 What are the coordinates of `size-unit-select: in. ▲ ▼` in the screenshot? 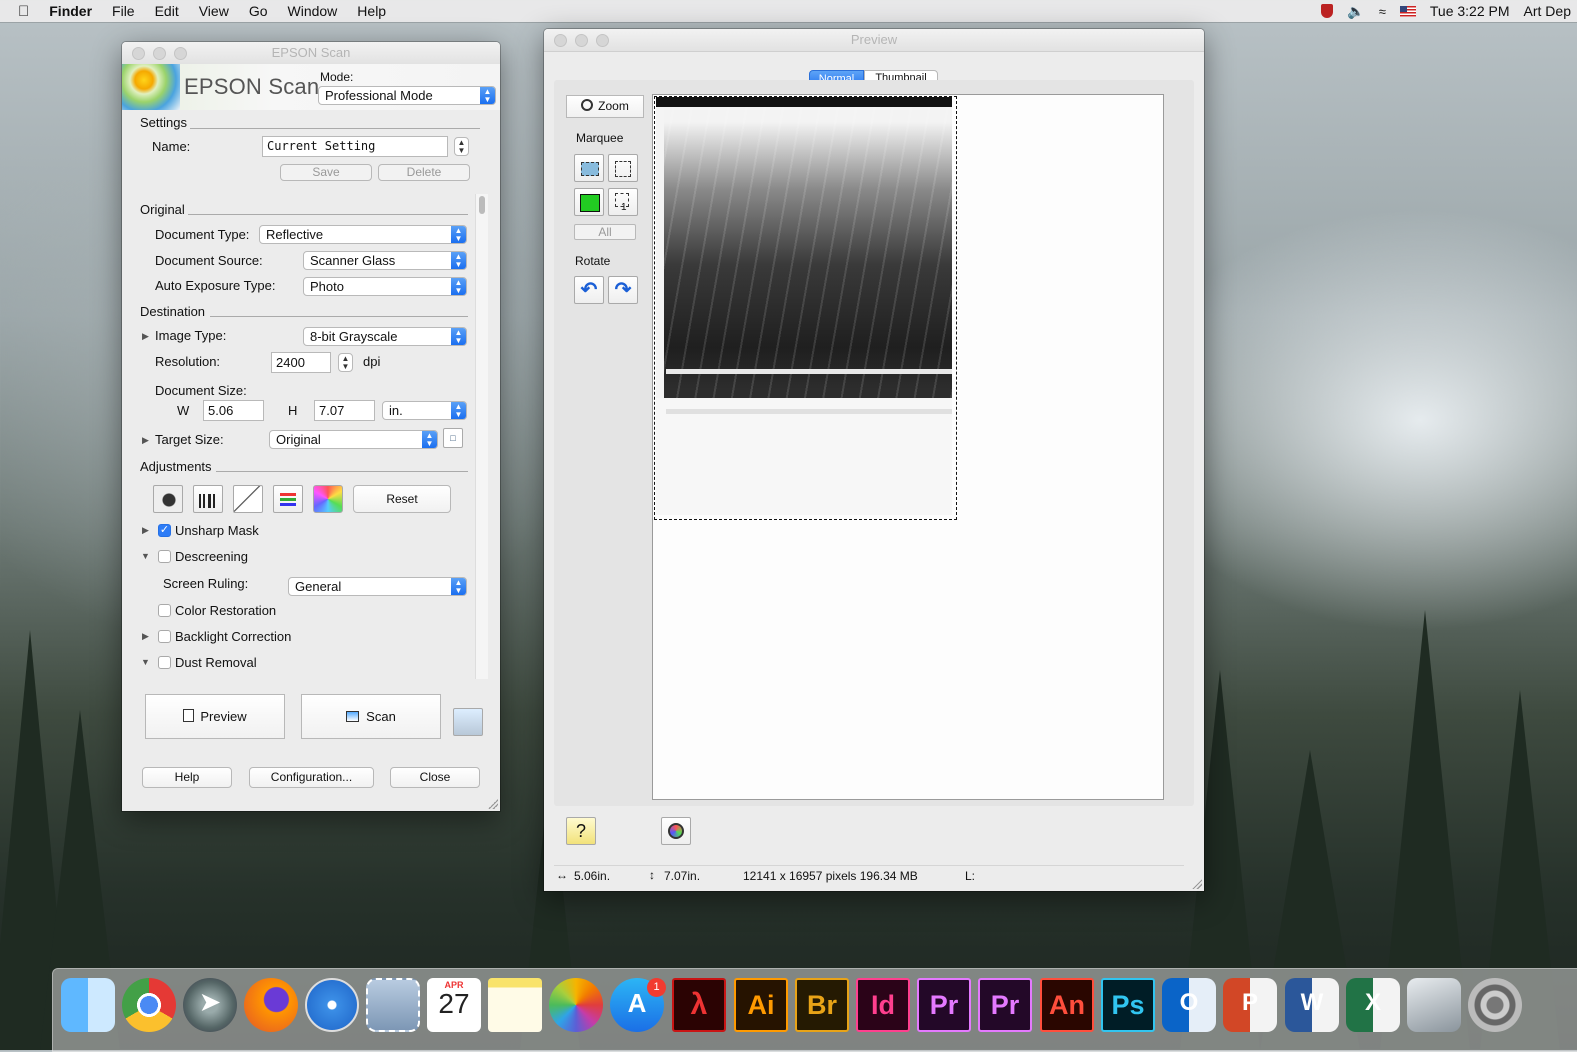 It's located at (424, 410).